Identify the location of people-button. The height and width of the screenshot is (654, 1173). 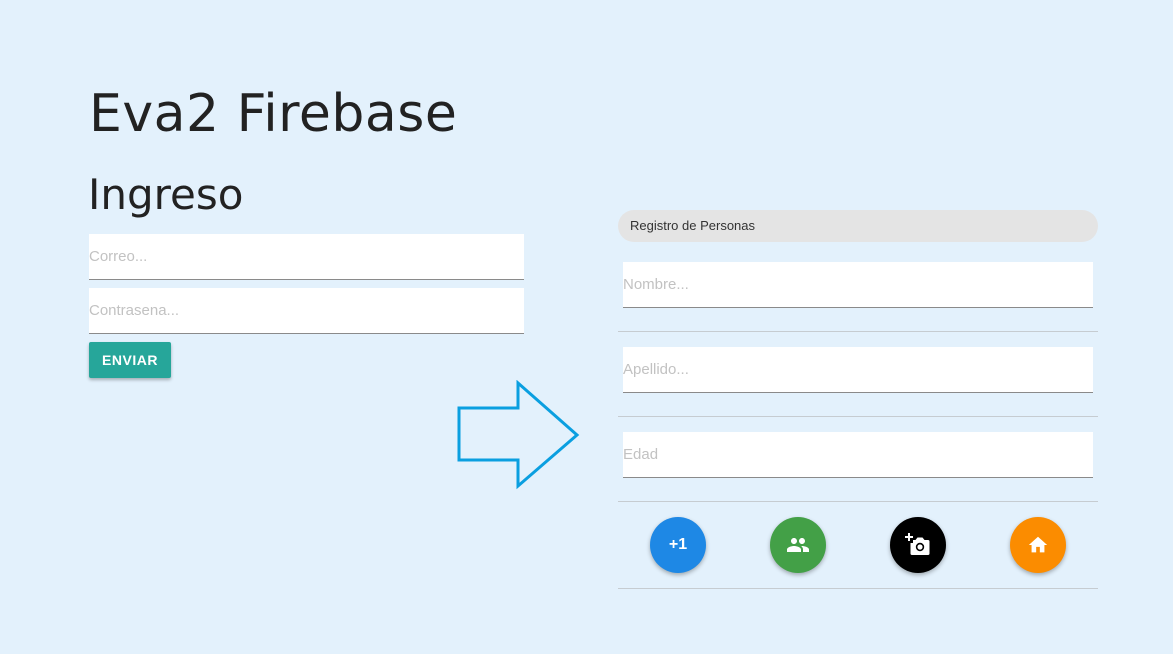
(798, 545).